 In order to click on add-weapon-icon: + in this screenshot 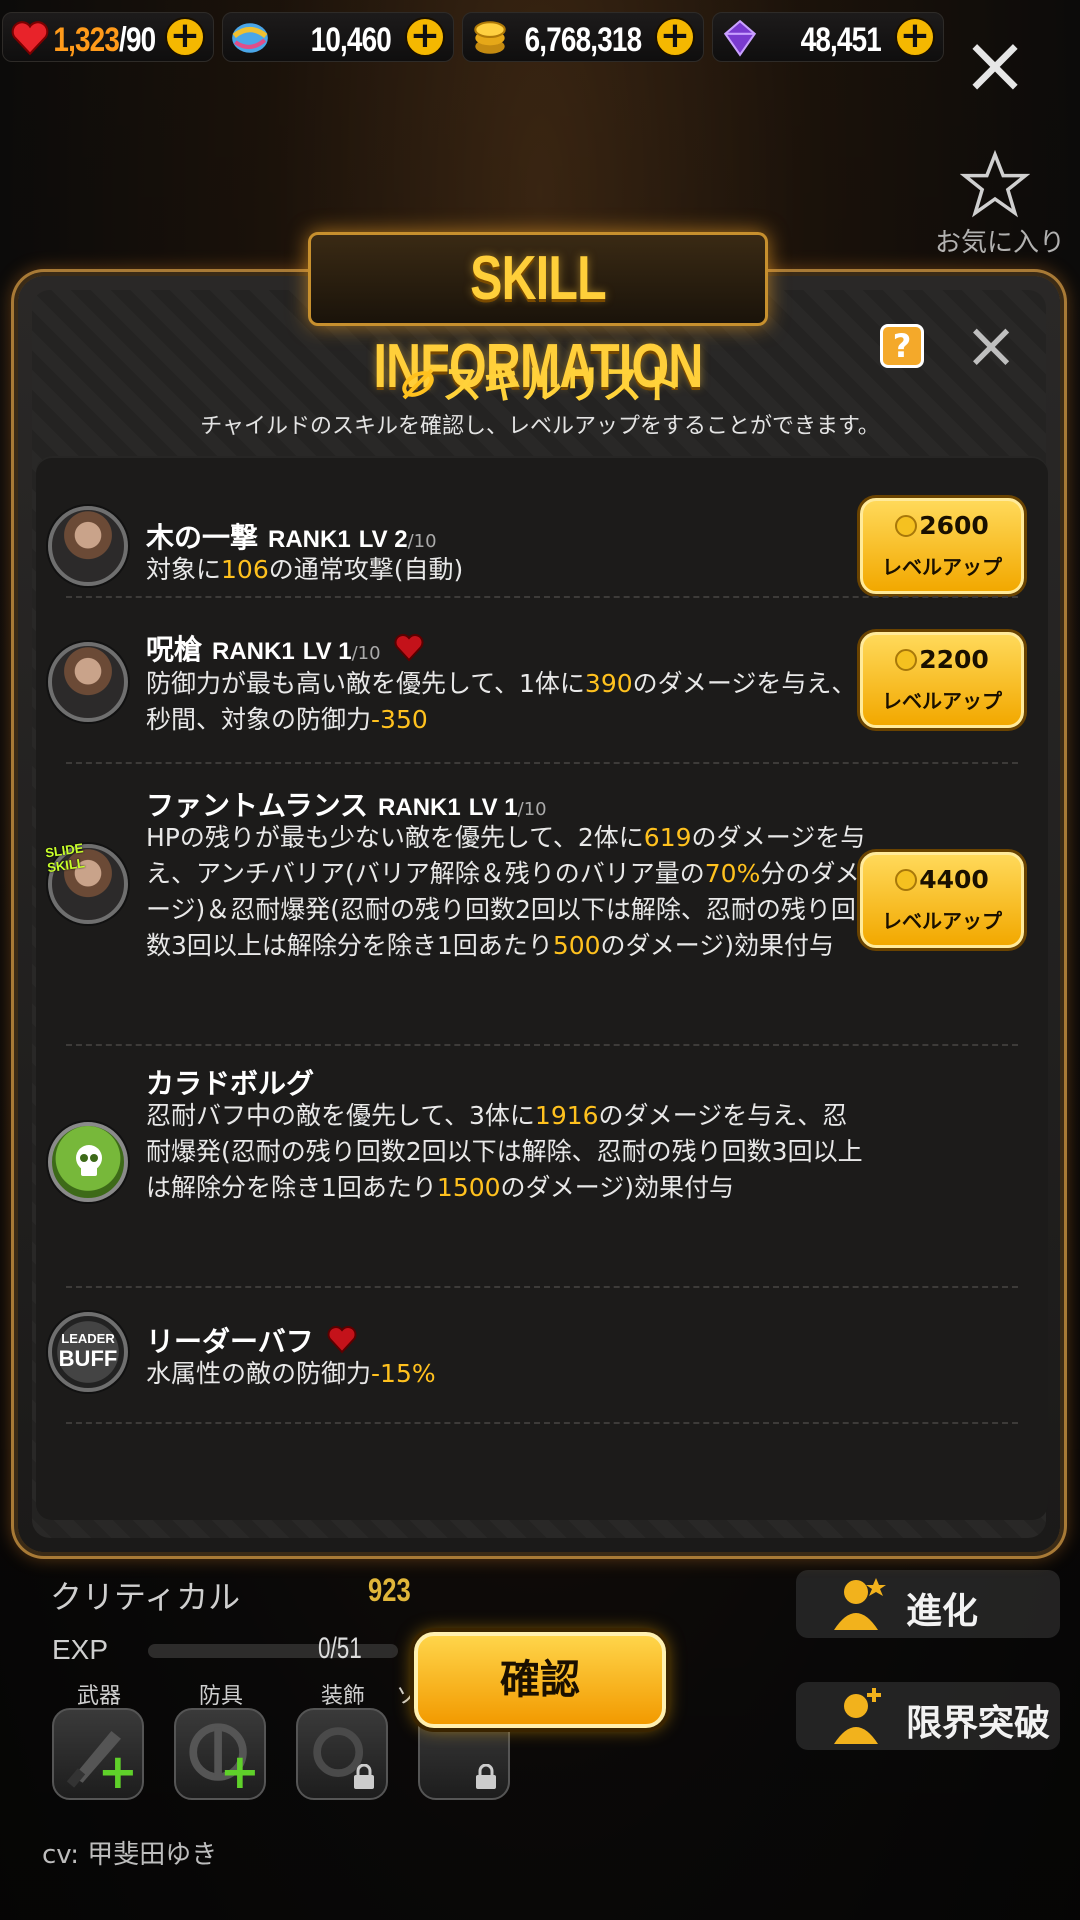, I will do `click(117, 1772)`.